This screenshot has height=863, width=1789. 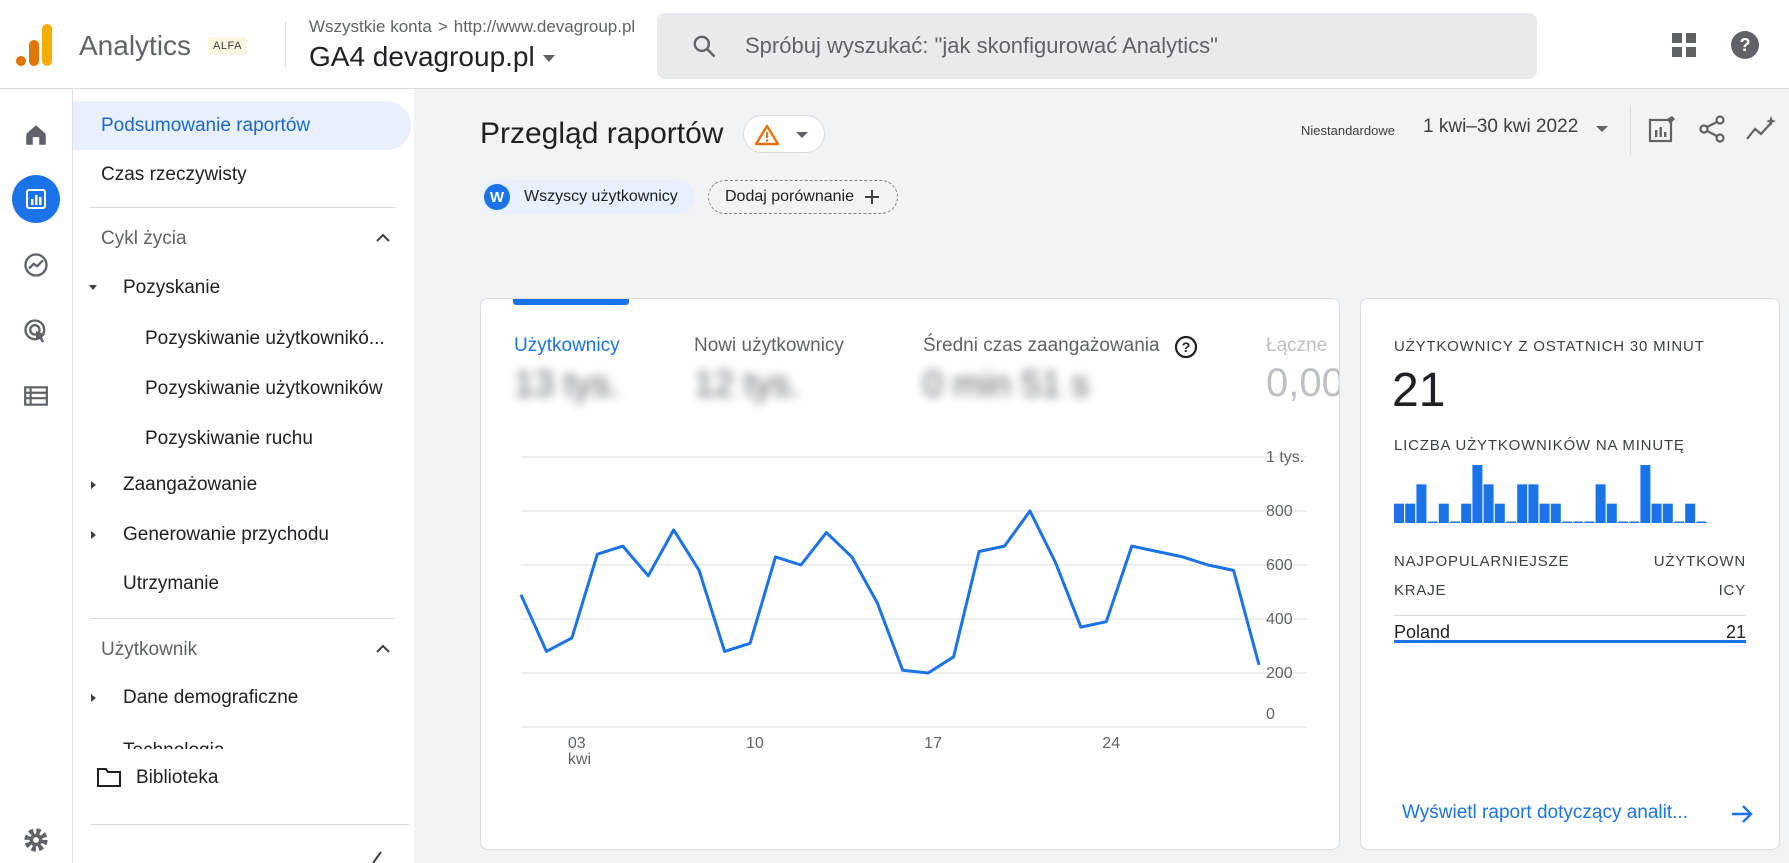 I want to click on expand-down-icon, so click(x=93, y=287).